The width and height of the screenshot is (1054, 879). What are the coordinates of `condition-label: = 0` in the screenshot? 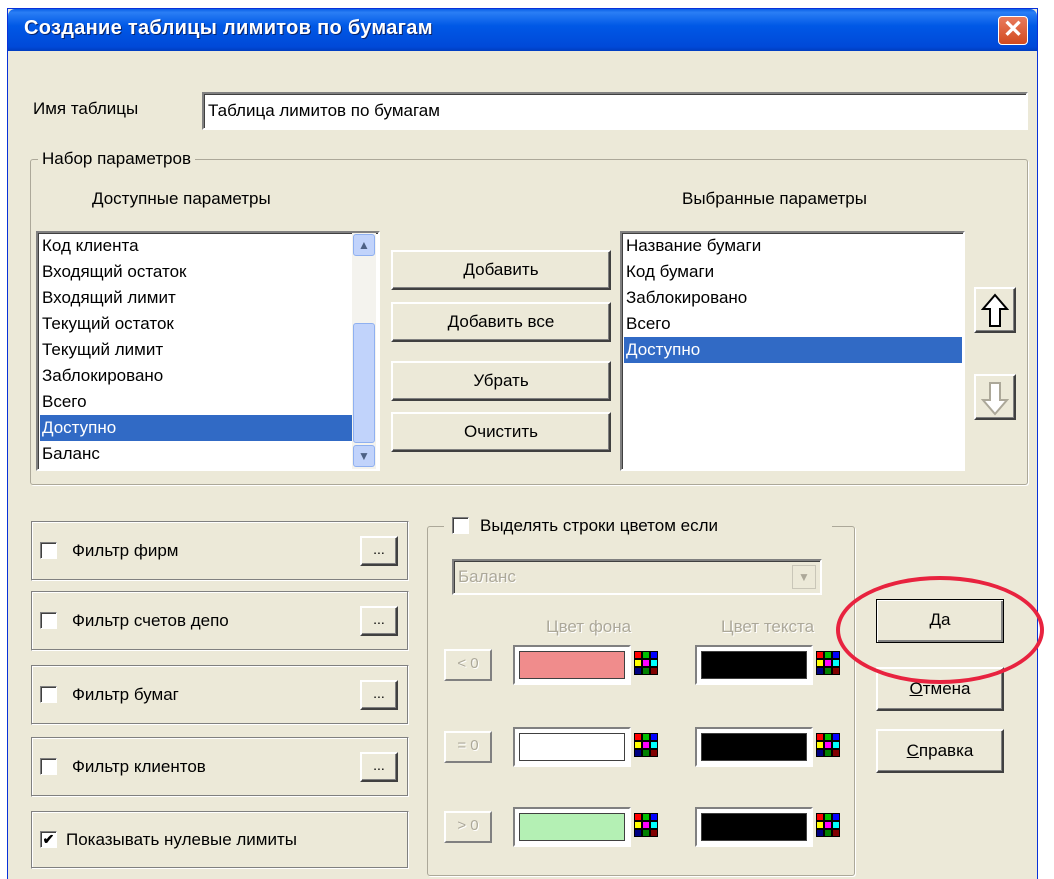 It's located at (468, 747).